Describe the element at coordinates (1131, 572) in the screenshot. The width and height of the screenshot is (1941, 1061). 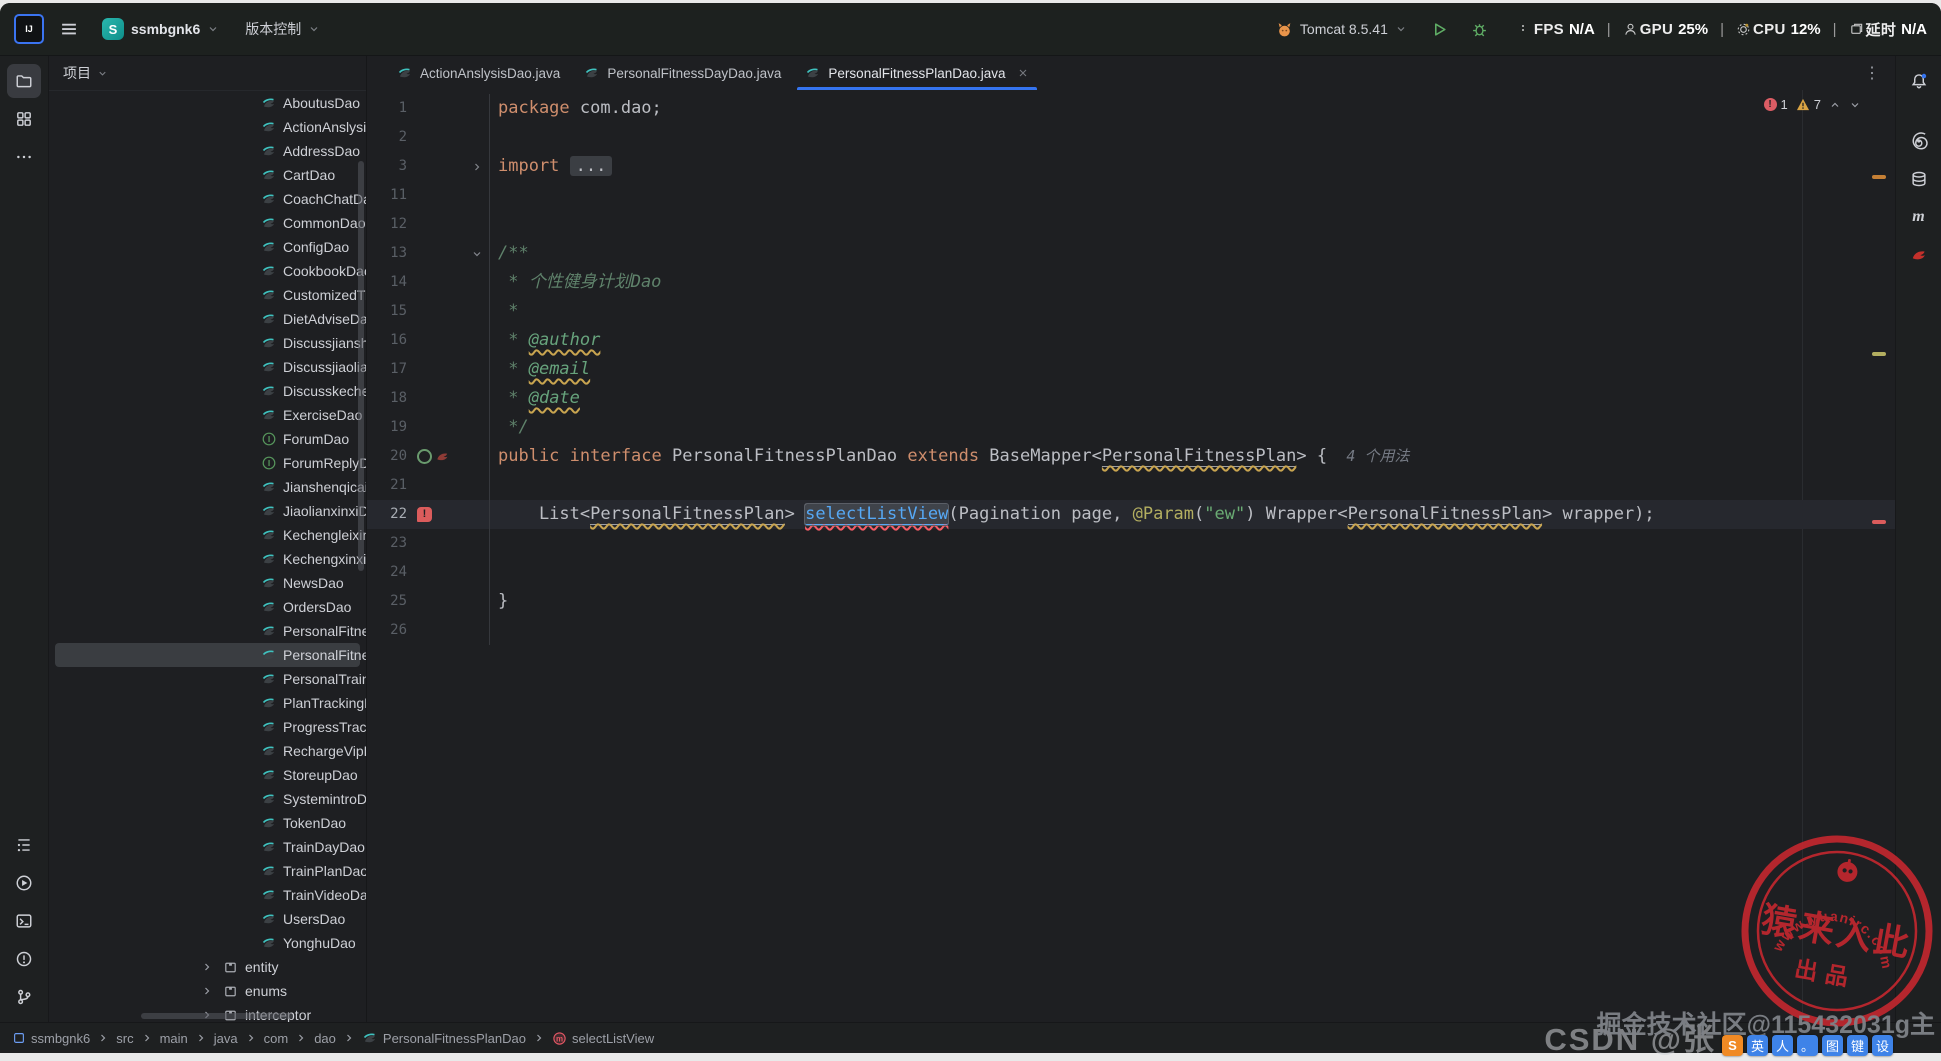
I see `code-line: 24` at that location.